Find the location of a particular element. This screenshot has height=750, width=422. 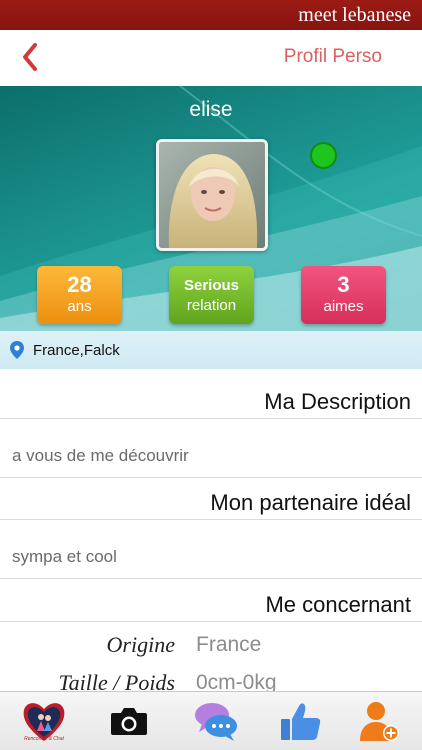

description-heading: Ma Description is located at coordinates (337, 401).